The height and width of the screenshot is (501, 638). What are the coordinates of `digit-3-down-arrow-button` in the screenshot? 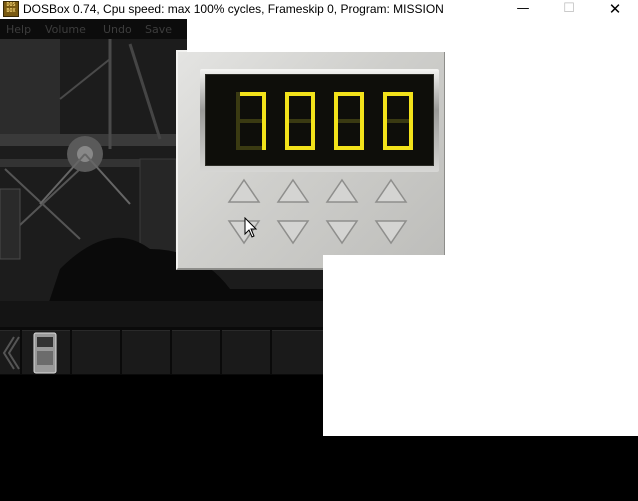 It's located at (342, 232).